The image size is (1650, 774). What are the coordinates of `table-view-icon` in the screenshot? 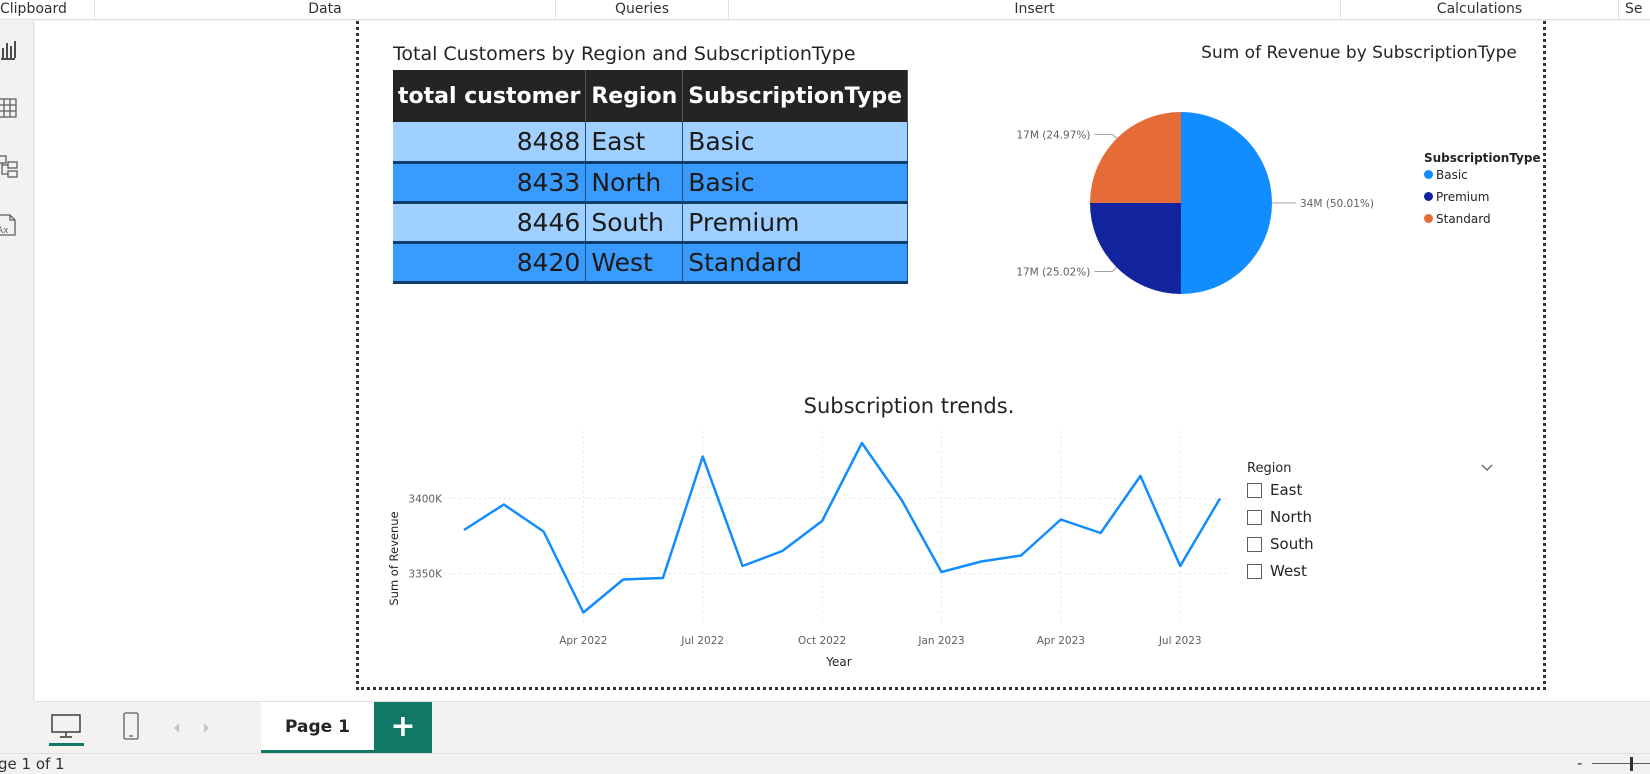 It's located at (10, 108).